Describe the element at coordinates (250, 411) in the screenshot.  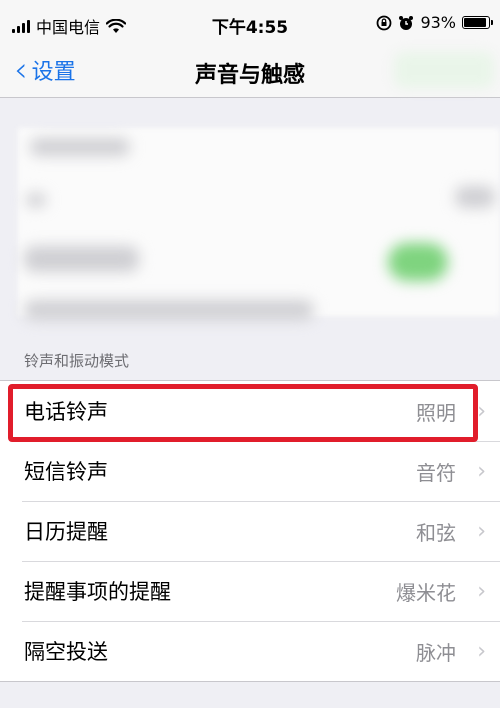
I see `ringtone-row: 电话铃声 照明 ›` at that location.